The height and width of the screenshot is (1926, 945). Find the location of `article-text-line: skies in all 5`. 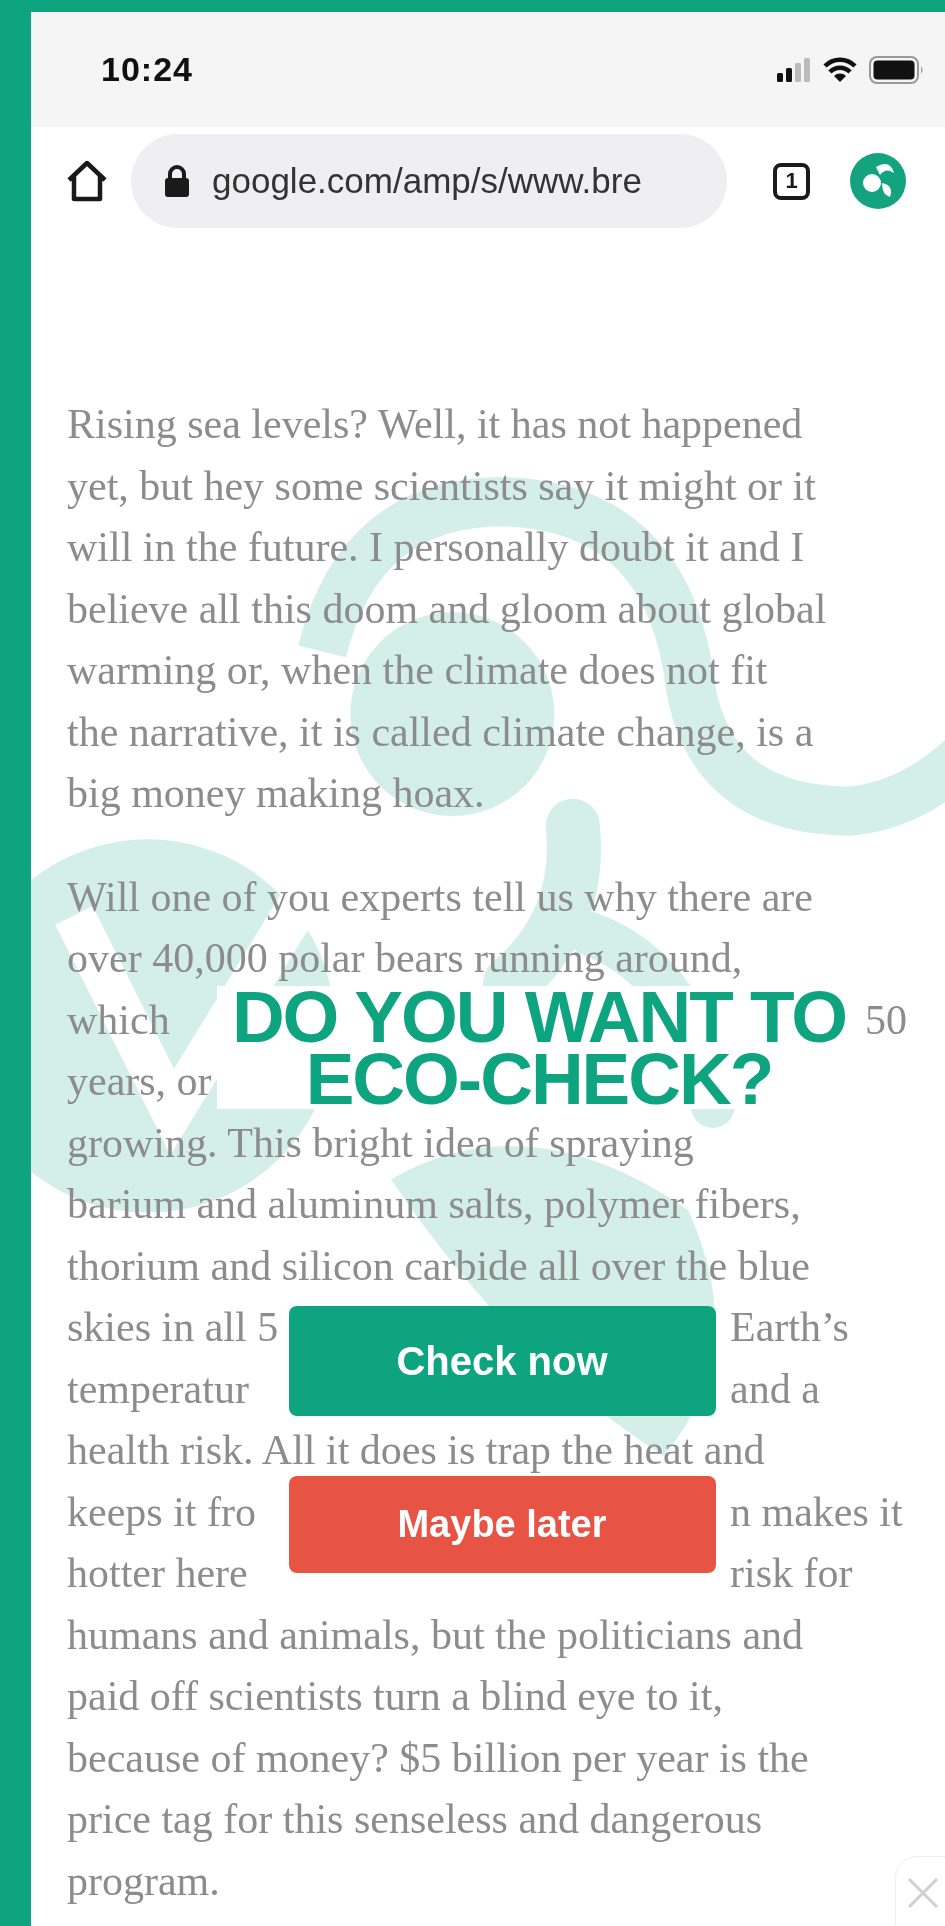

article-text-line: skies in all 5 is located at coordinates (173, 1327).